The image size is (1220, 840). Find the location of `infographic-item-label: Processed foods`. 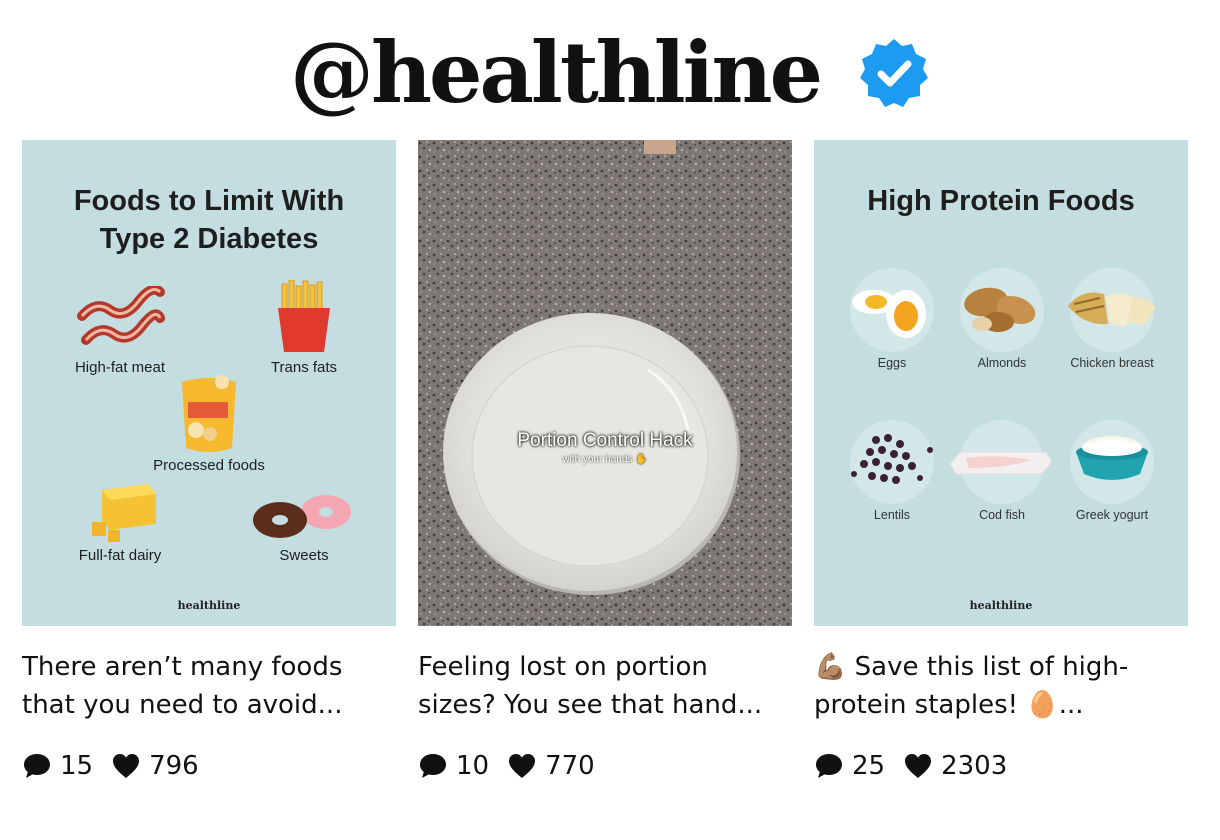

infographic-item-label: Processed foods is located at coordinates (209, 465).